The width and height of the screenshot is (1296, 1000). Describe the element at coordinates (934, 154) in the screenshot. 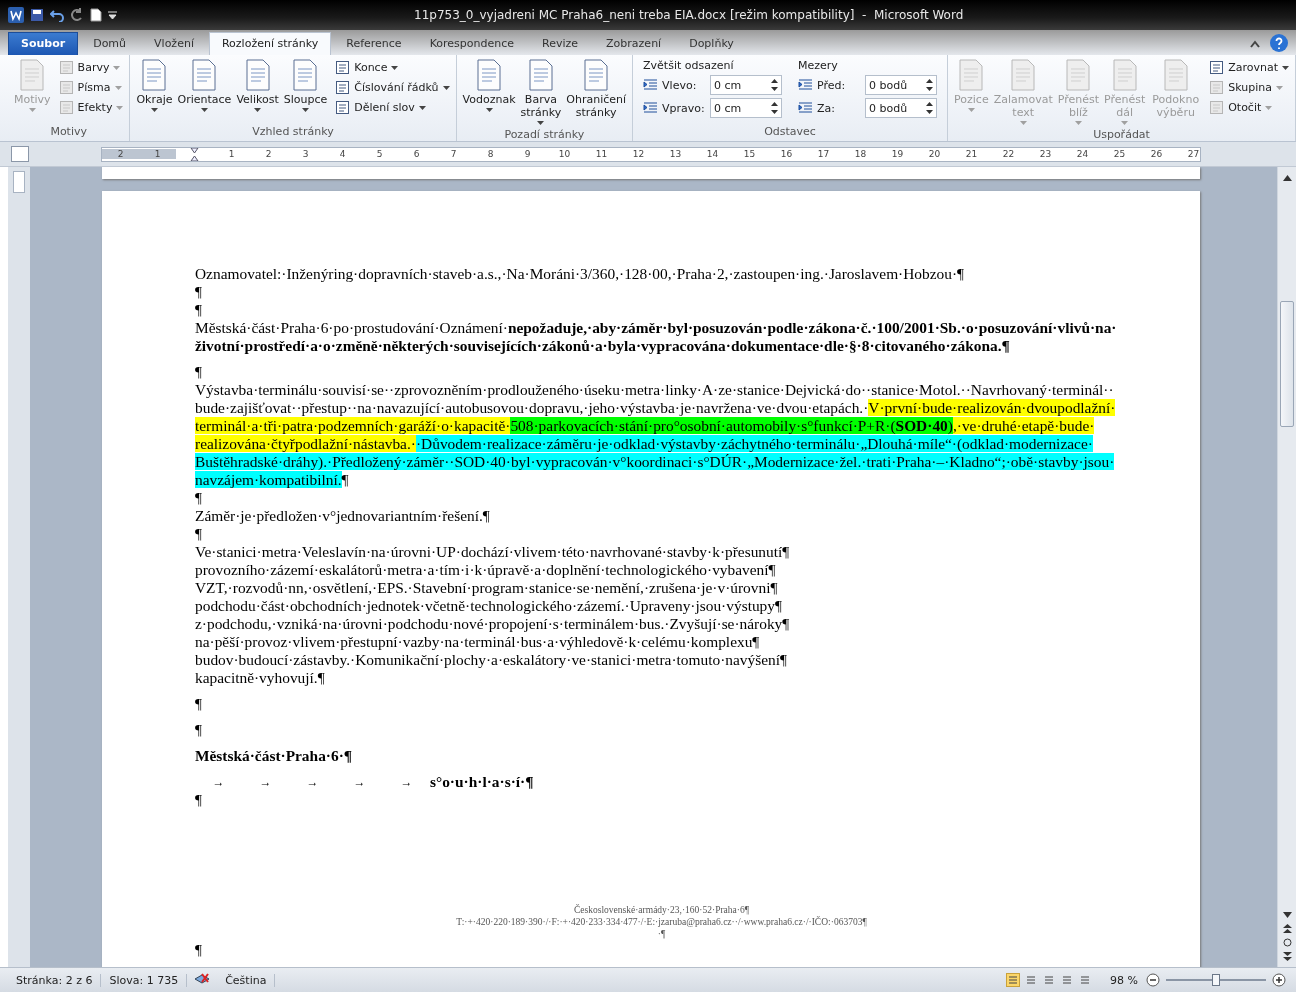

I see `ruler-number: 20` at that location.